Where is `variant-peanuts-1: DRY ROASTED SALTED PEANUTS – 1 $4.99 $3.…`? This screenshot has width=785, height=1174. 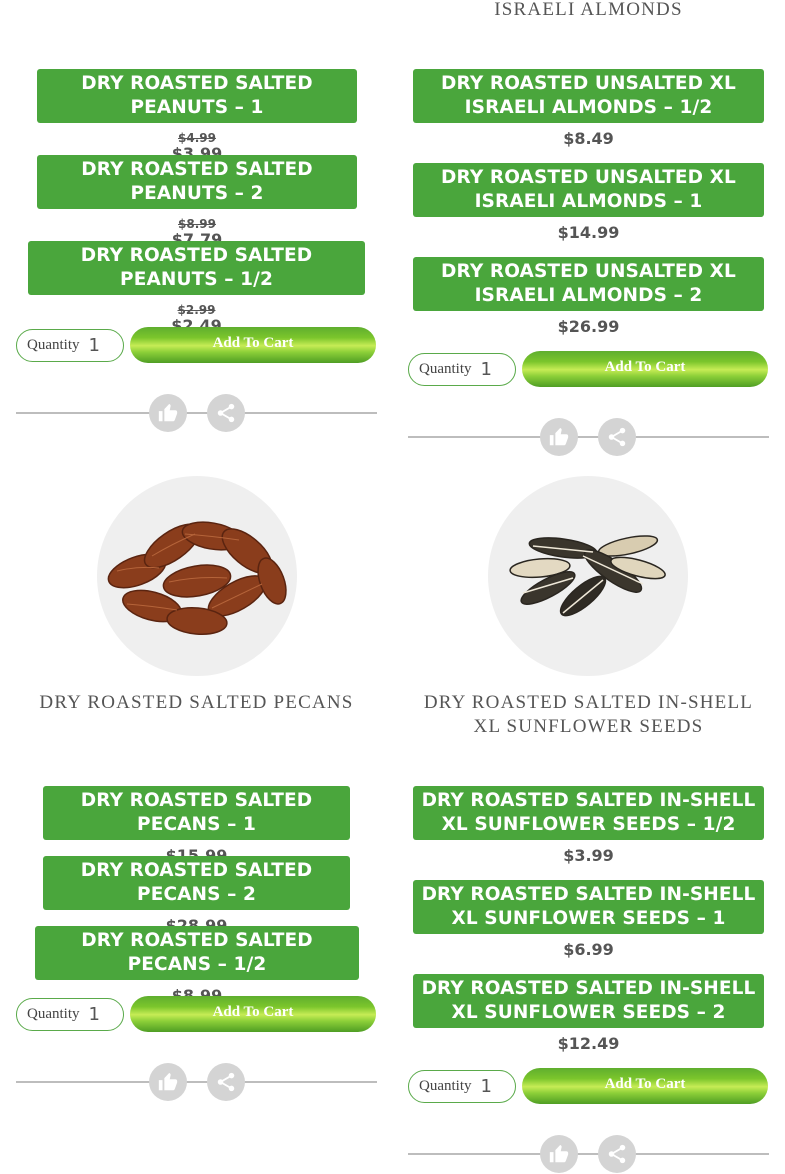
variant-peanuts-1: DRY ROASTED SALTED PEANUTS – 1 $4.99 $3.… is located at coordinates (197, 116).